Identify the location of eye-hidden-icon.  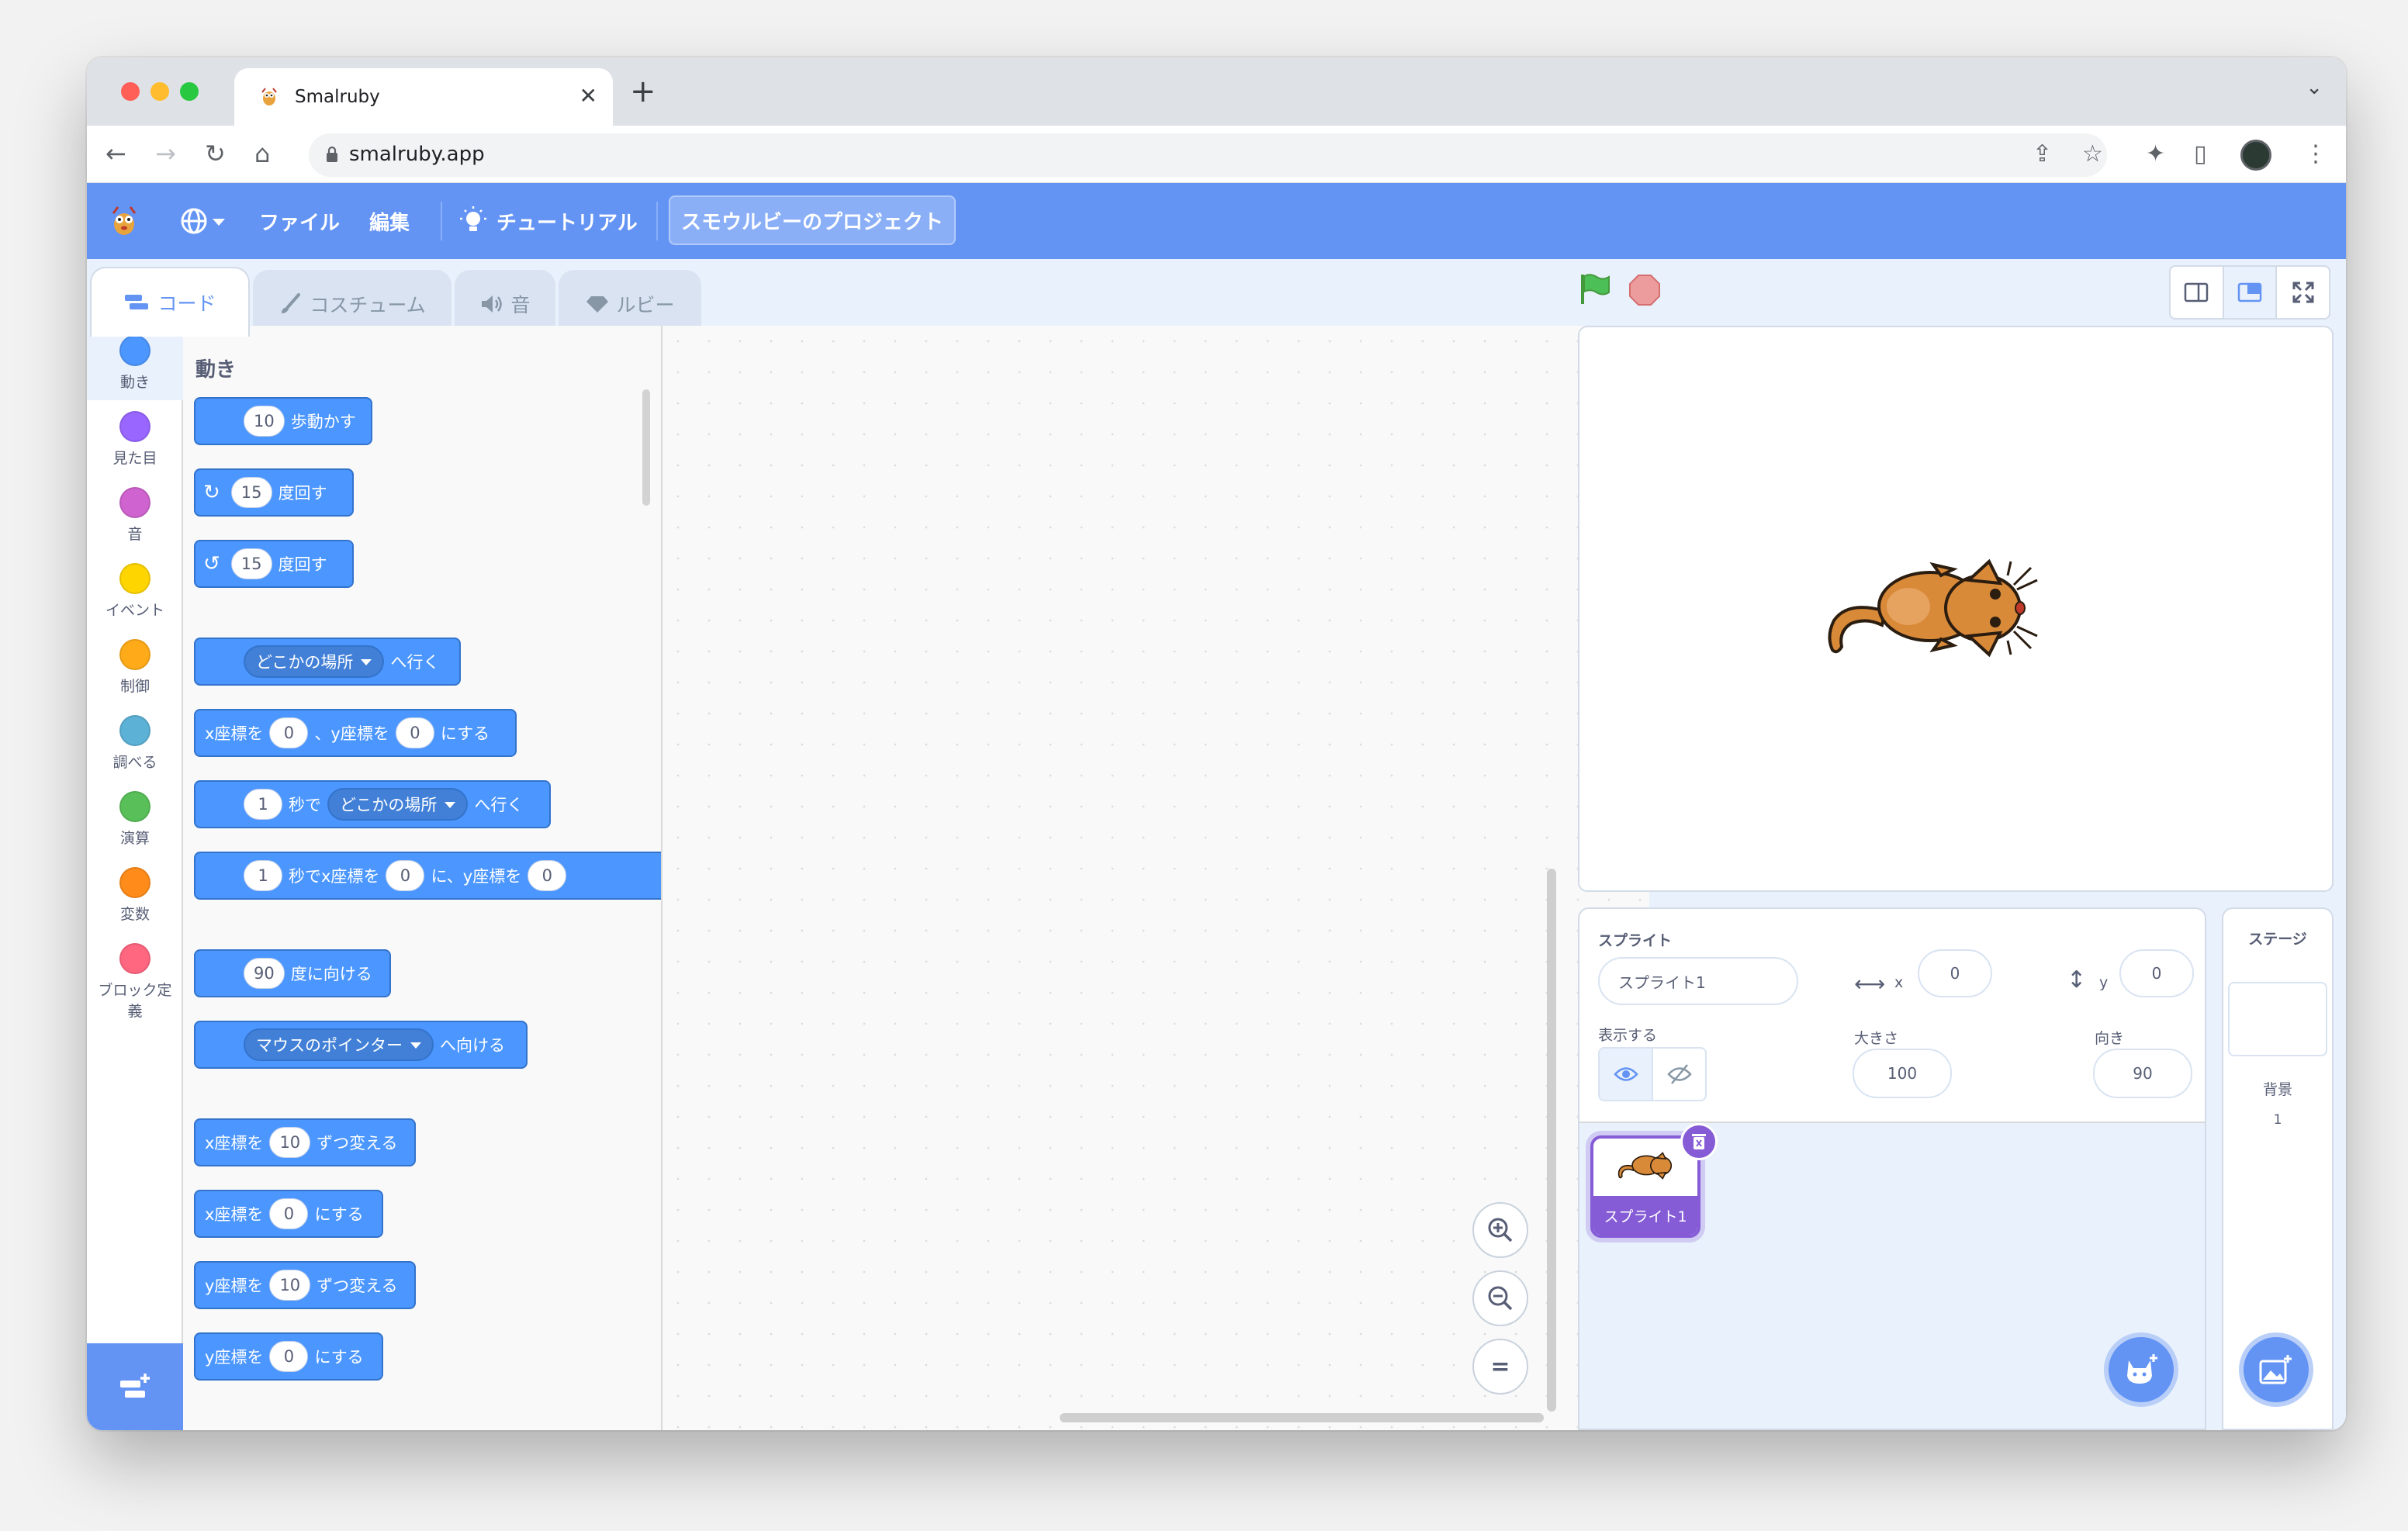
(1679, 1074).